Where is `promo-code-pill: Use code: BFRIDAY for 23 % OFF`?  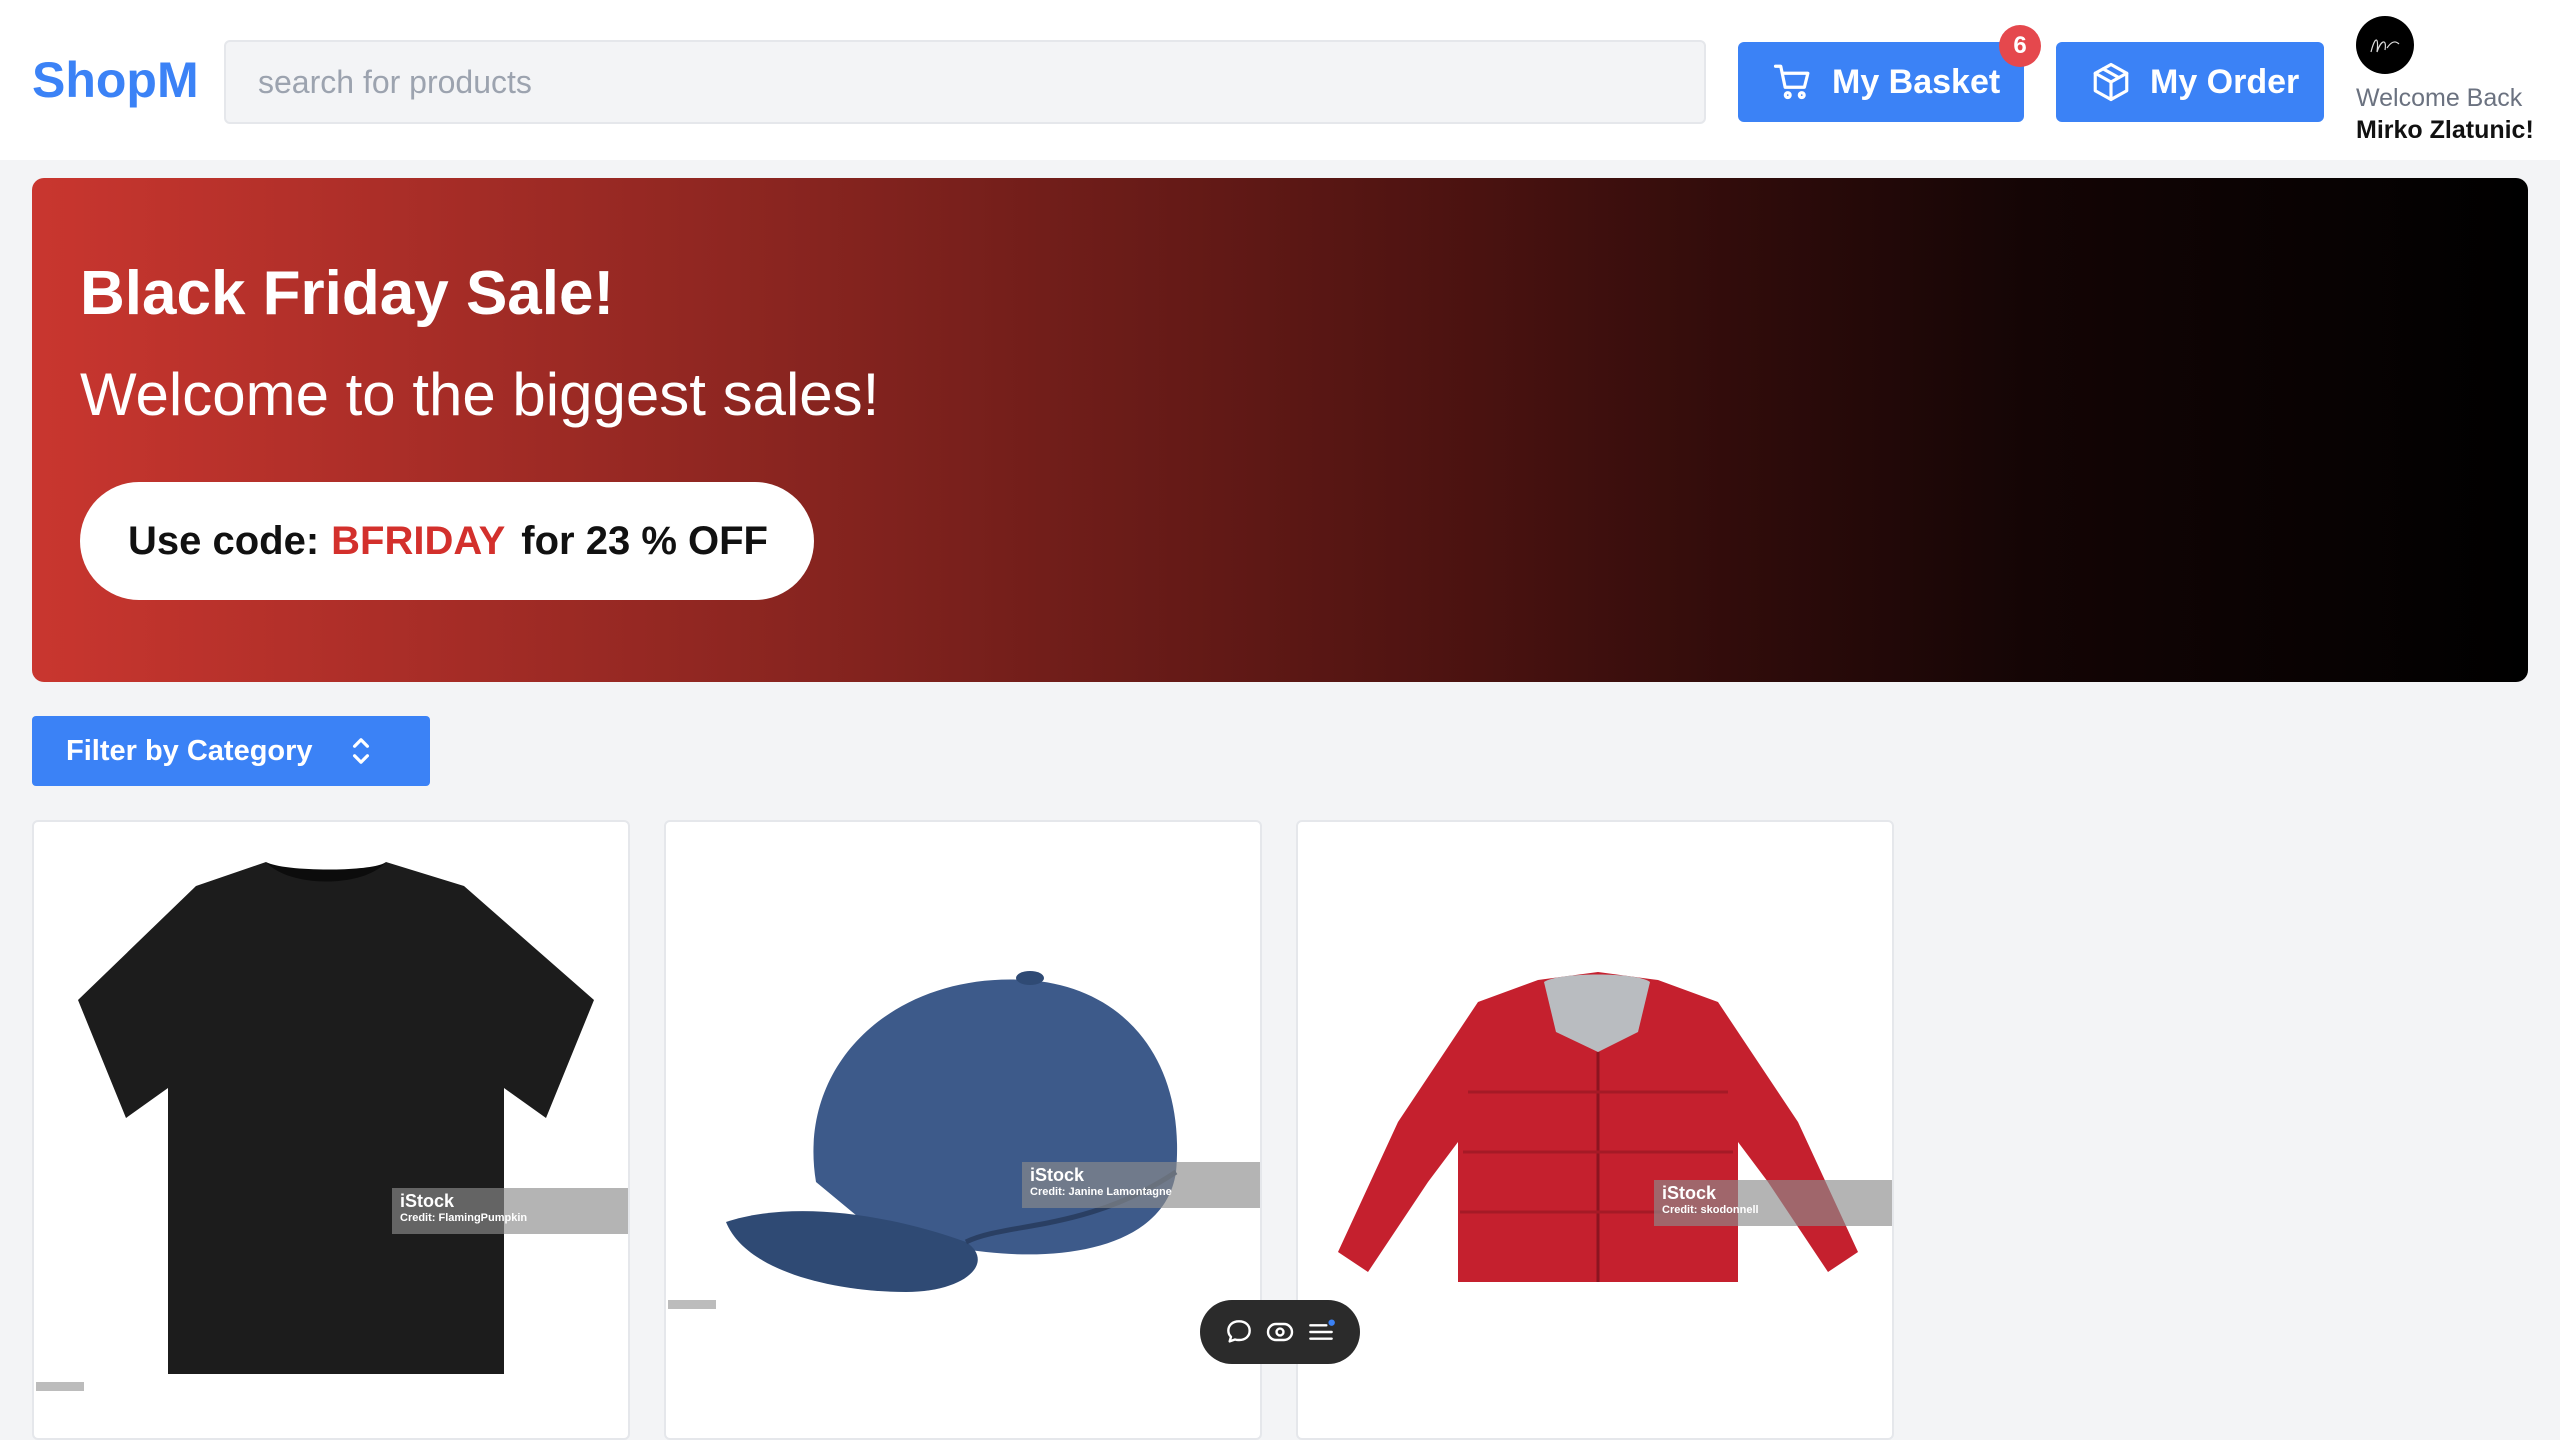
promo-code-pill: Use code: BFRIDAY for 23 % OFF is located at coordinates (447, 541).